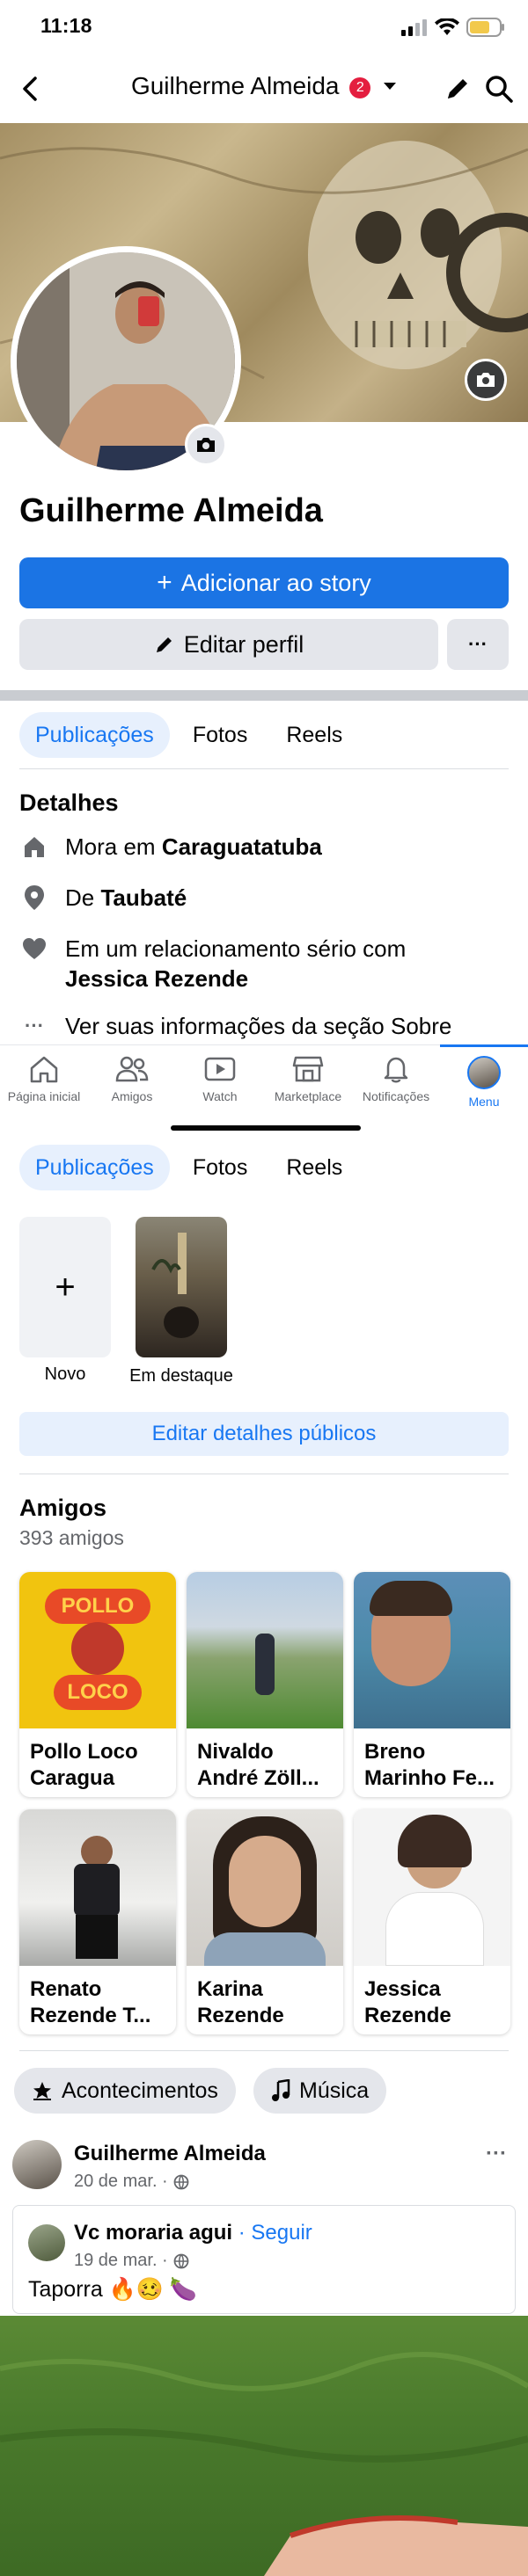 The image size is (528, 2576). I want to click on avatar-camera-button, so click(206, 445).